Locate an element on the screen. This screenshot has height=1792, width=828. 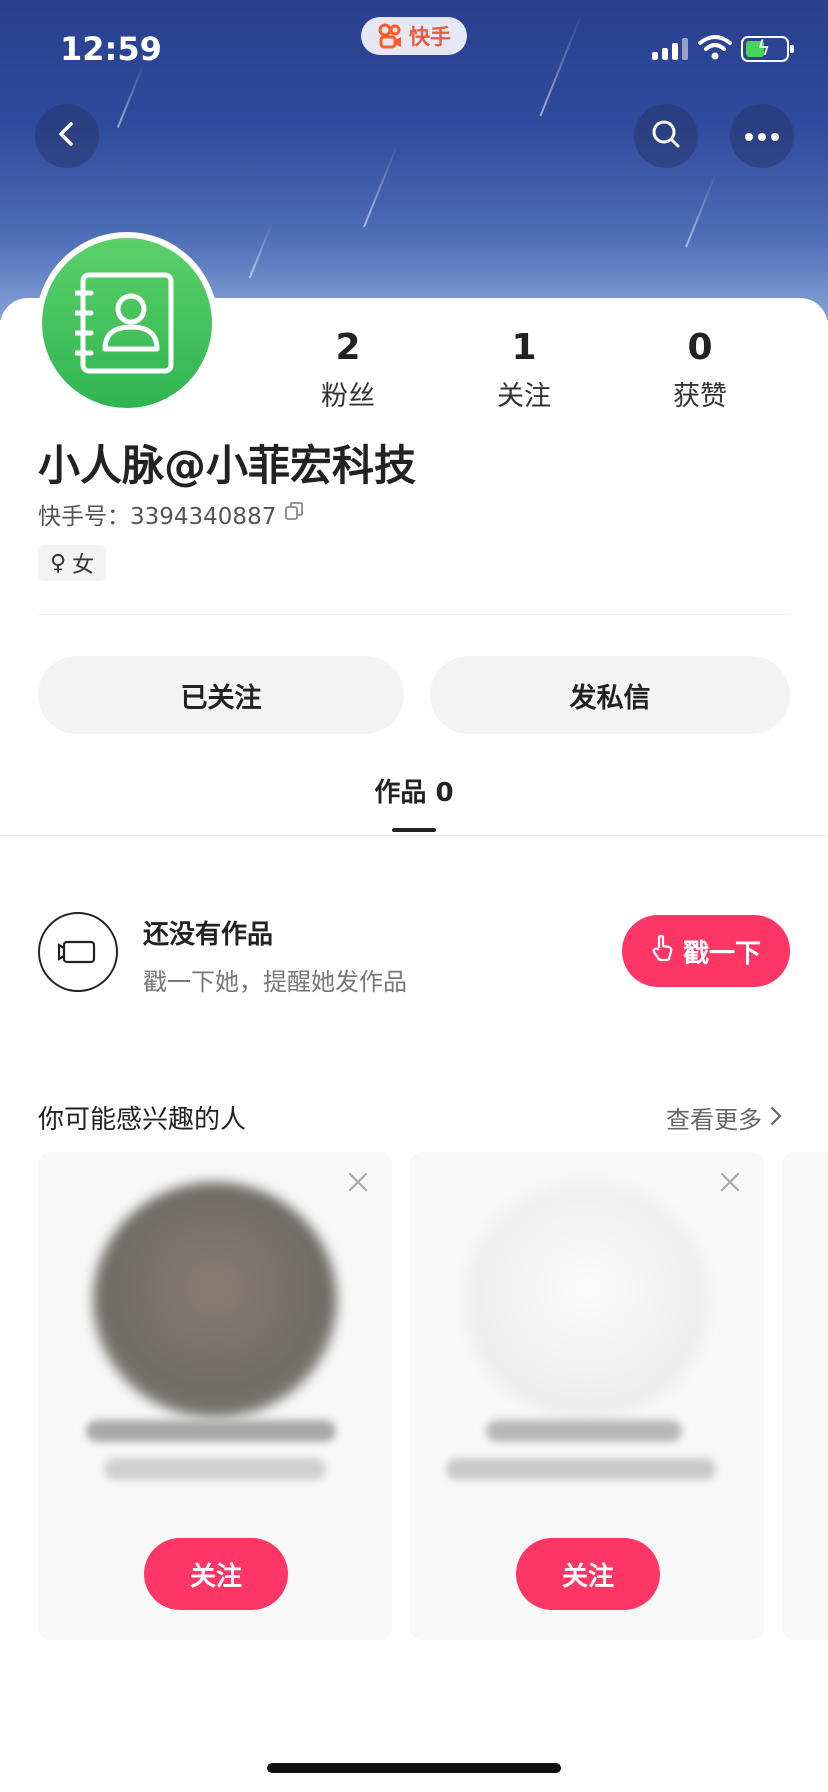
cellular-signal-icon is located at coordinates (670, 48).